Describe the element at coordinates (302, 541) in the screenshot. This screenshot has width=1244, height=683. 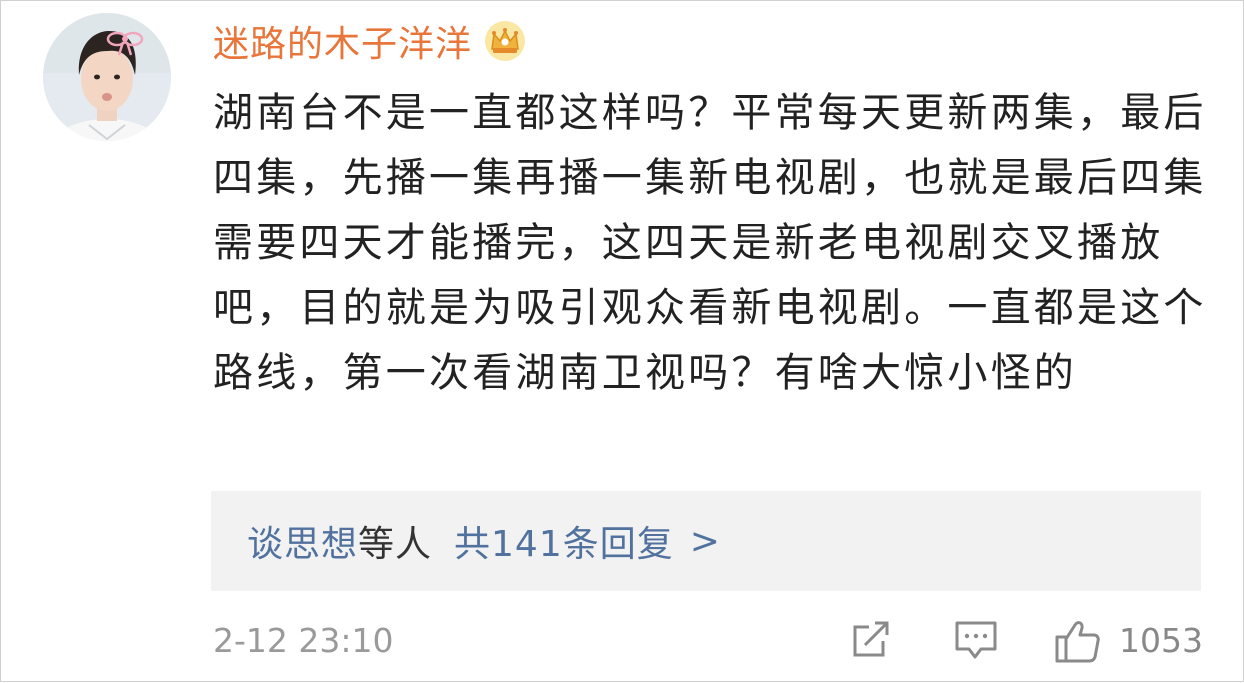
I see `reply-user-link: 谈思想` at that location.